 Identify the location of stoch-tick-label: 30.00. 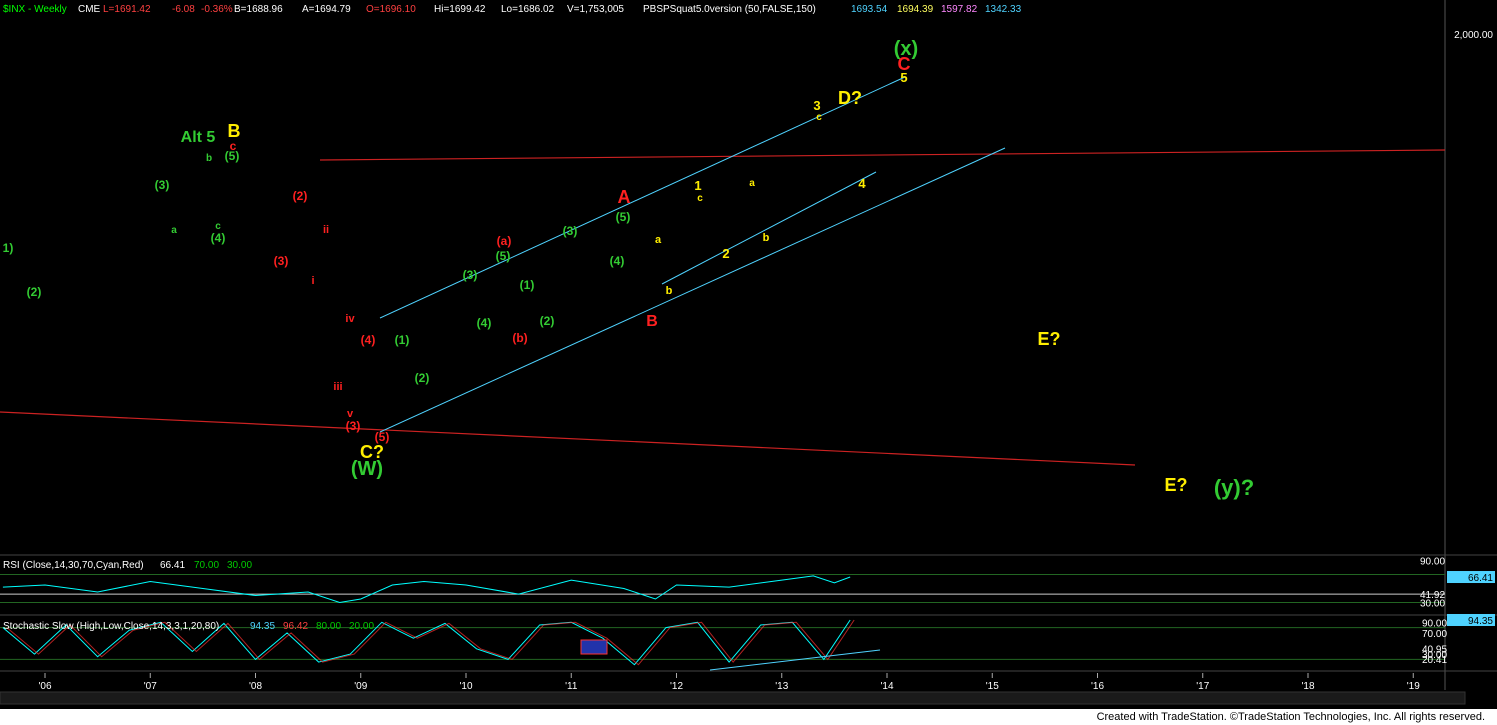
(1434, 655).